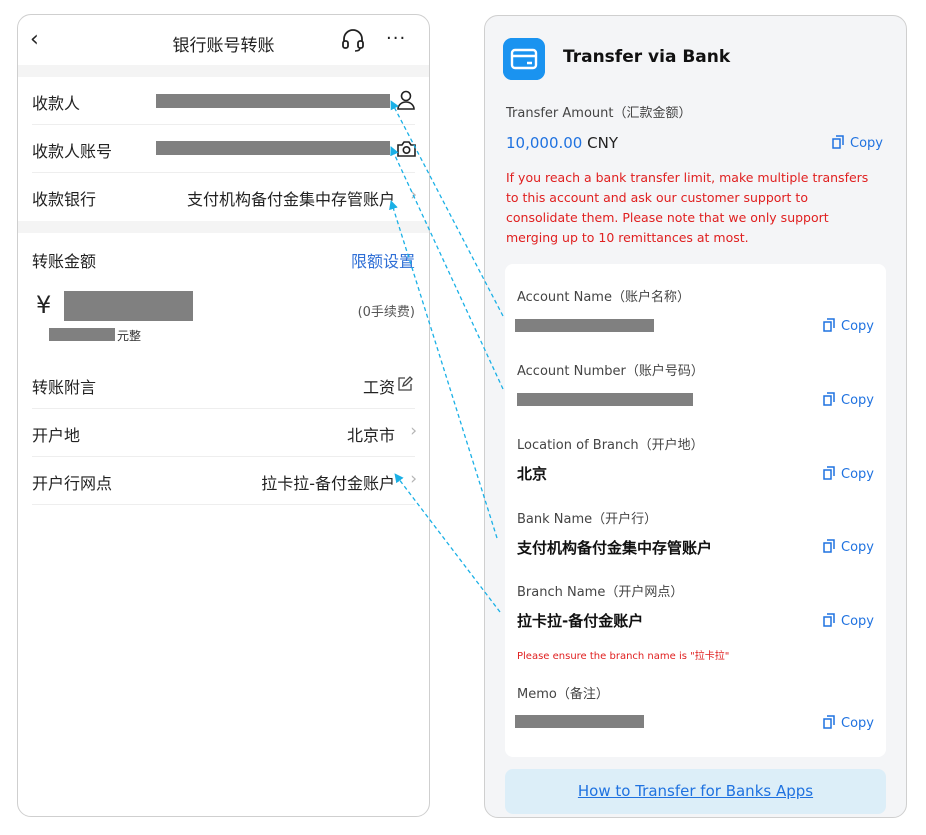 This screenshot has height=835, width=926. I want to click on payee-row: 收款人, so click(223, 101).